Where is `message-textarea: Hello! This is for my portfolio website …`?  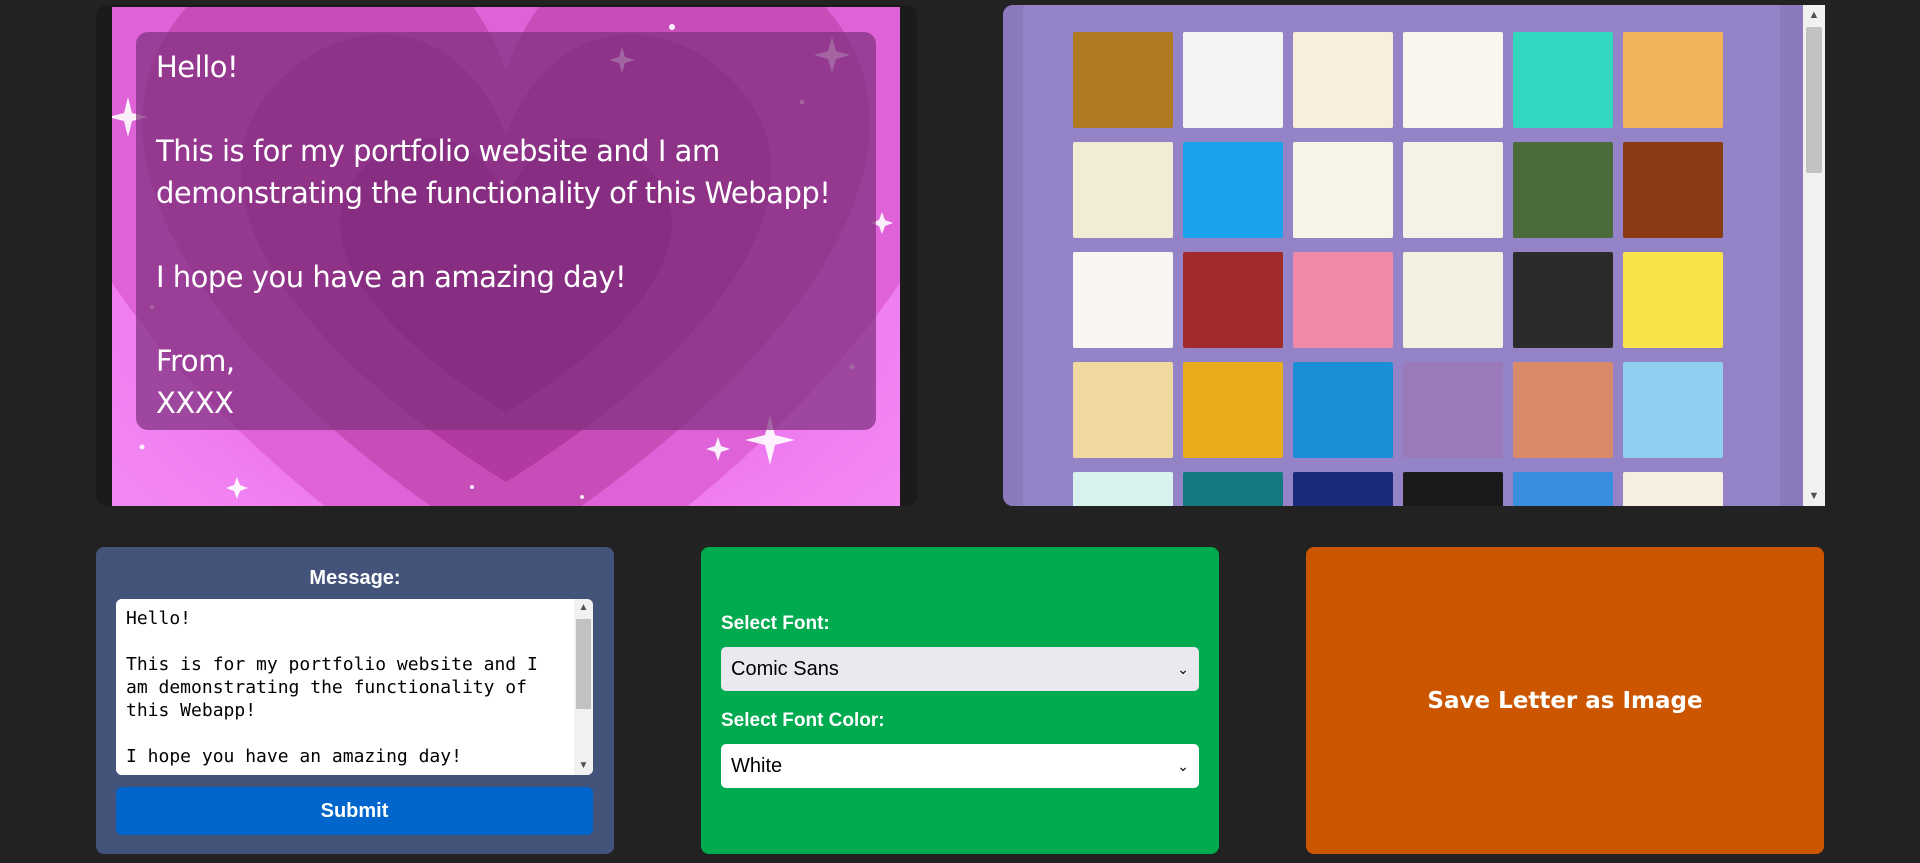
message-textarea: Hello! This is for my portfolio website … is located at coordinates (345, 687).